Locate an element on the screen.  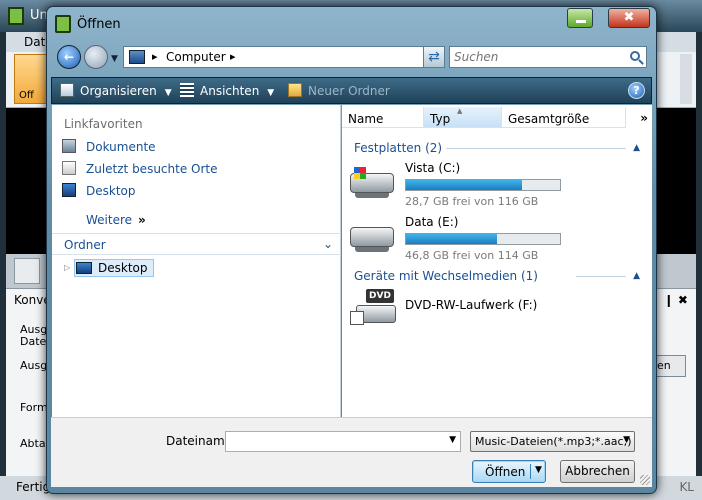
favorites-title: Linkfavoriten is located at coordinates (103, 124).